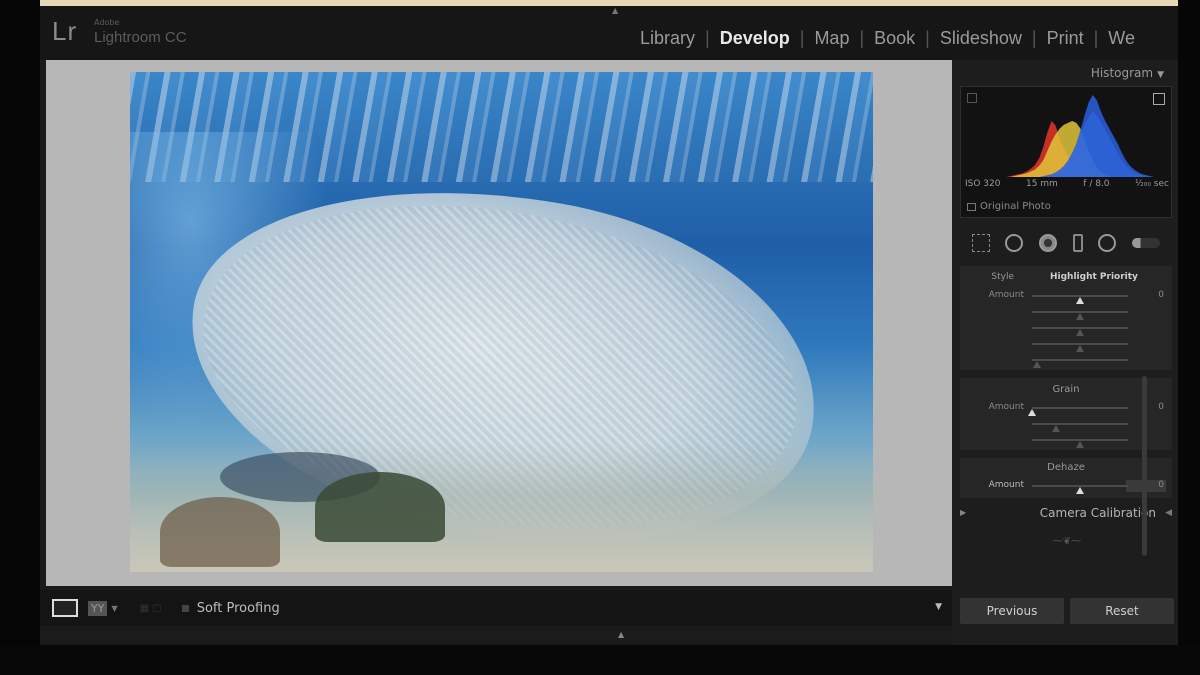 The width and height of the screenshot is (1200, 675). Describe the element at coordinates (667, 38) in the screenshot. I see `module-library: Library` at that location.